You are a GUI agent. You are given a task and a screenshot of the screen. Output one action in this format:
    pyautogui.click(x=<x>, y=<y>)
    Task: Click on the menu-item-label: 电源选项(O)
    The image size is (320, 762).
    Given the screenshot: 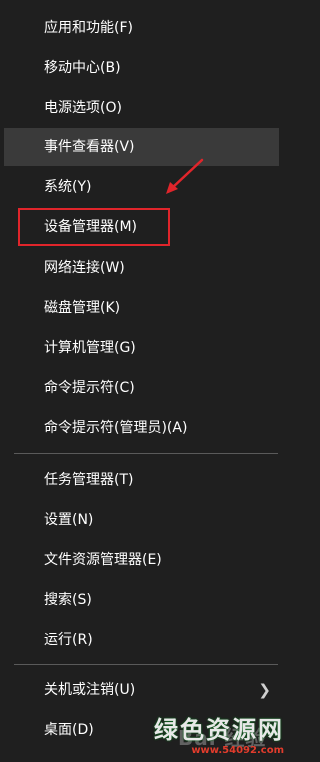 What is the action you would take?
    pyautogui.click(x=83, y=108)
    